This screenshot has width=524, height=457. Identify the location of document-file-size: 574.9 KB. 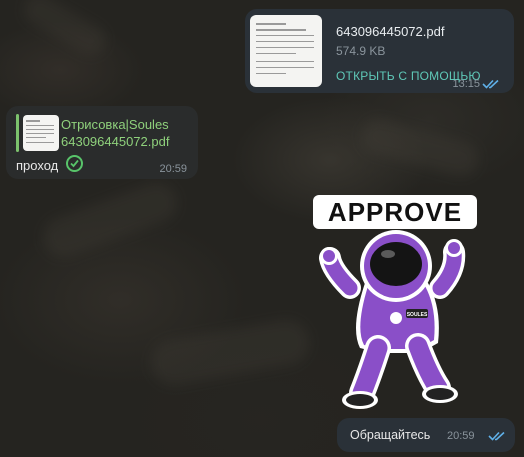
(361, 51).